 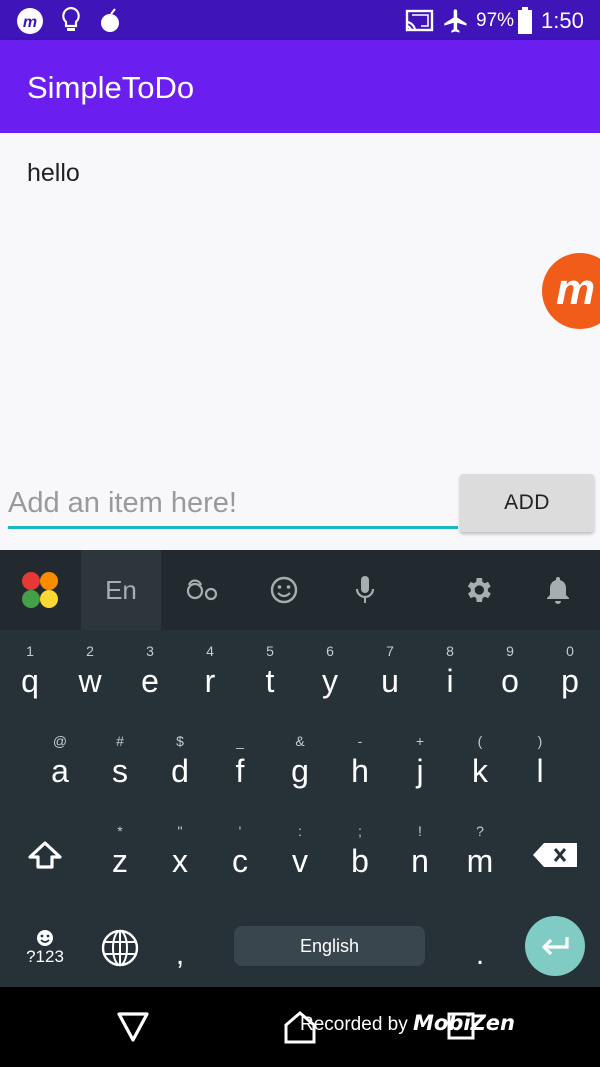 What do you see at coordinates (390, 681) in the screenshot?
I see `key-label: u` at bounding box center [390, 681].